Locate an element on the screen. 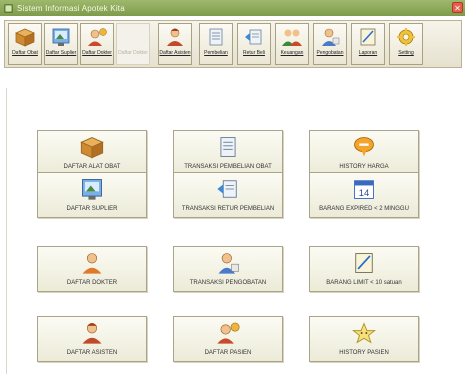 This screenshot has height=378, width=465. toolbar-label: Daftar Suplier is located at coordinates (61, 53).